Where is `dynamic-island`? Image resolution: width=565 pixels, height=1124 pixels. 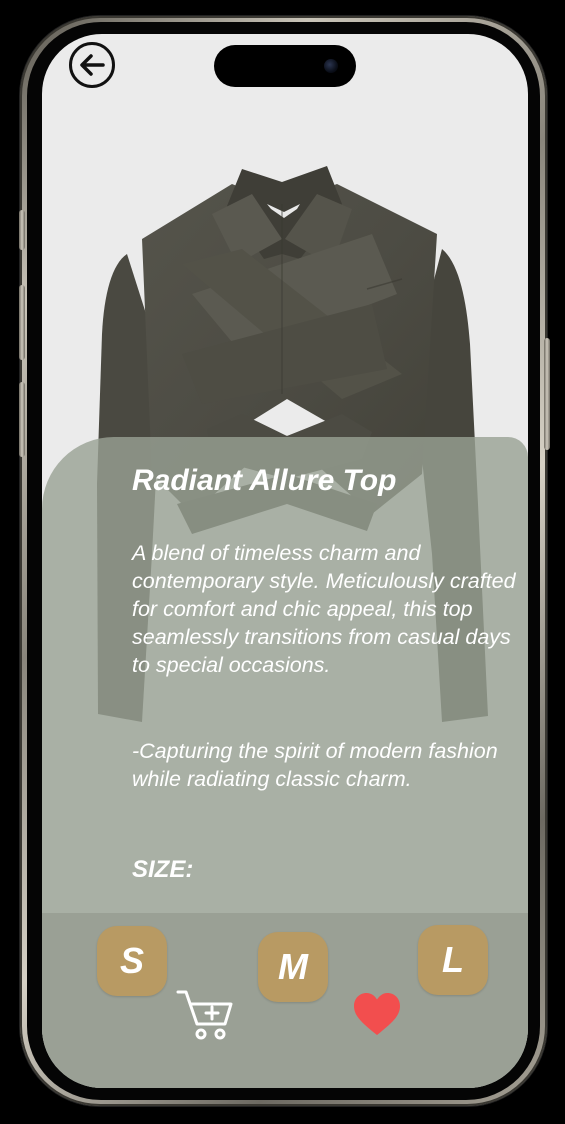
dynamic-island is located at coordinates (285, 66).